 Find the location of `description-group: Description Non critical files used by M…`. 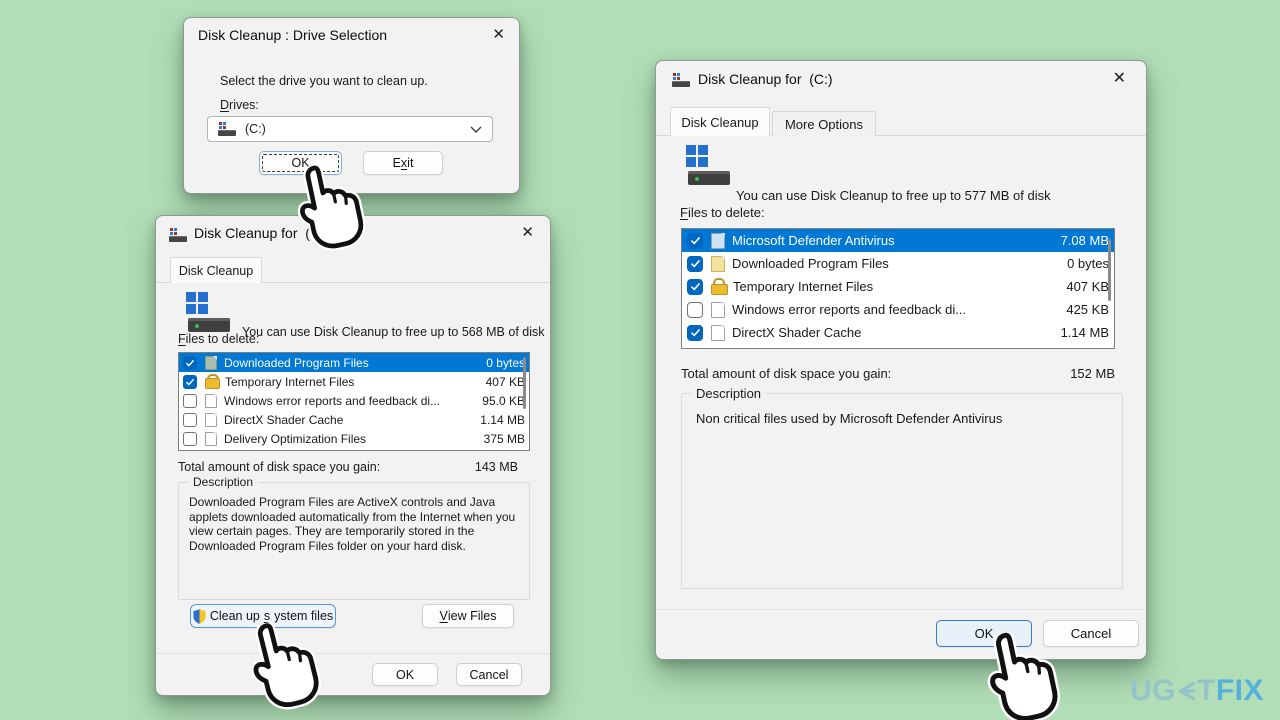

description-group: Description Non critical files used by M… is located at coordinates (902, 487).